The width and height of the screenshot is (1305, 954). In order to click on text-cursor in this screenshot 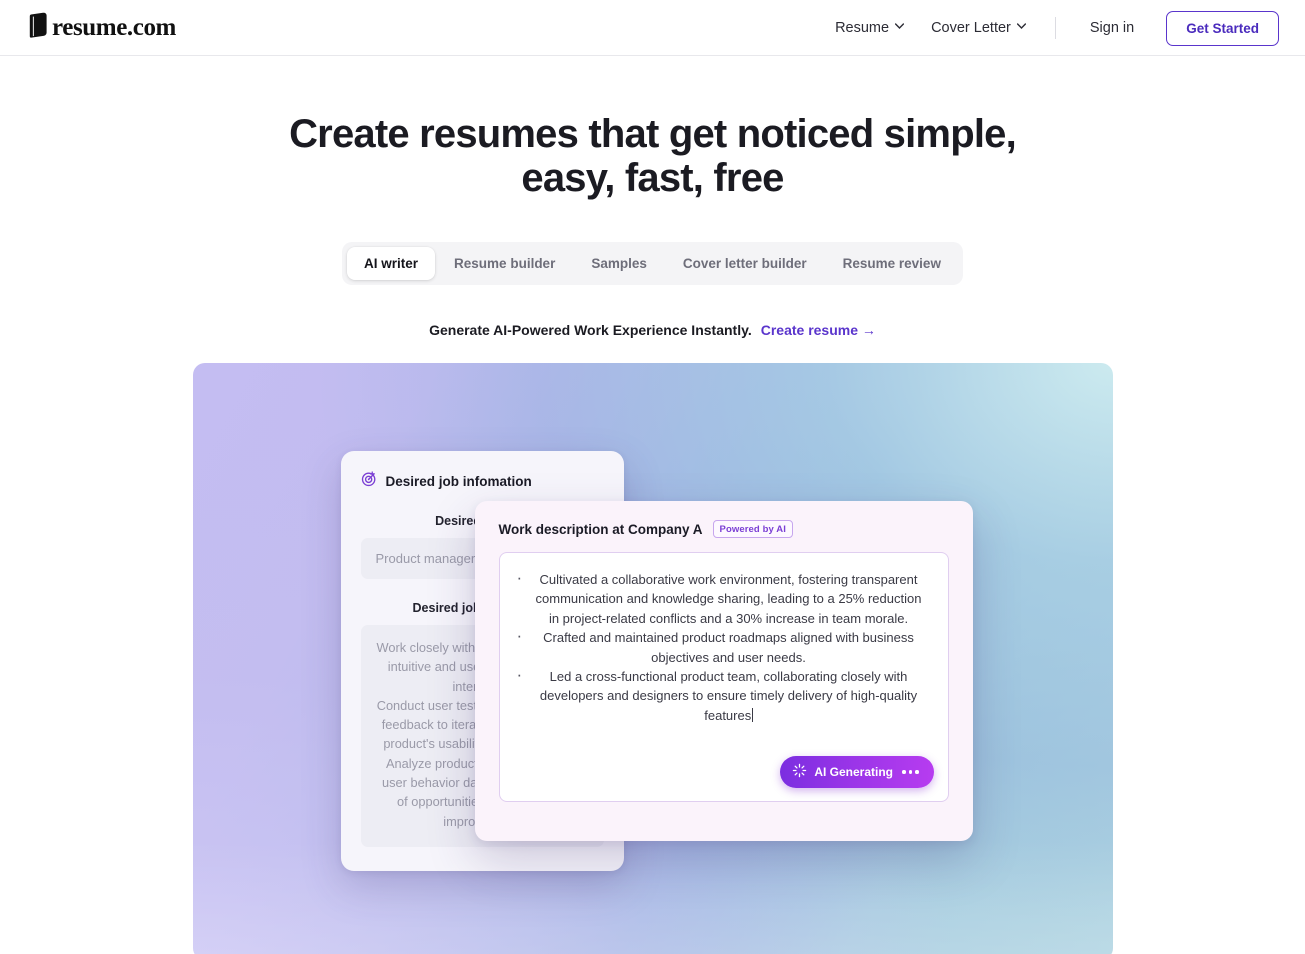, I will do `click(752, 714)`.